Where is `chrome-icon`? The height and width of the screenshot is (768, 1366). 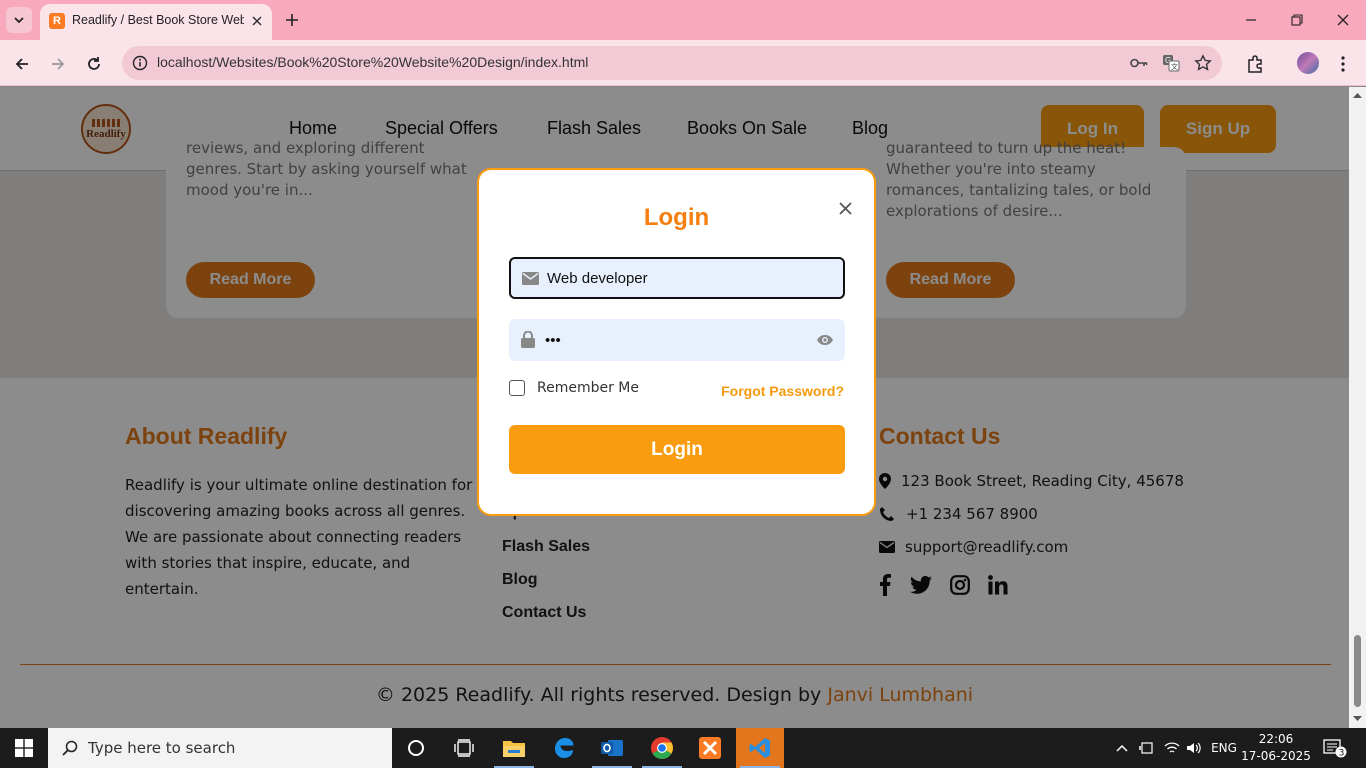 chrome-icon is located at coordinates (662, 748).